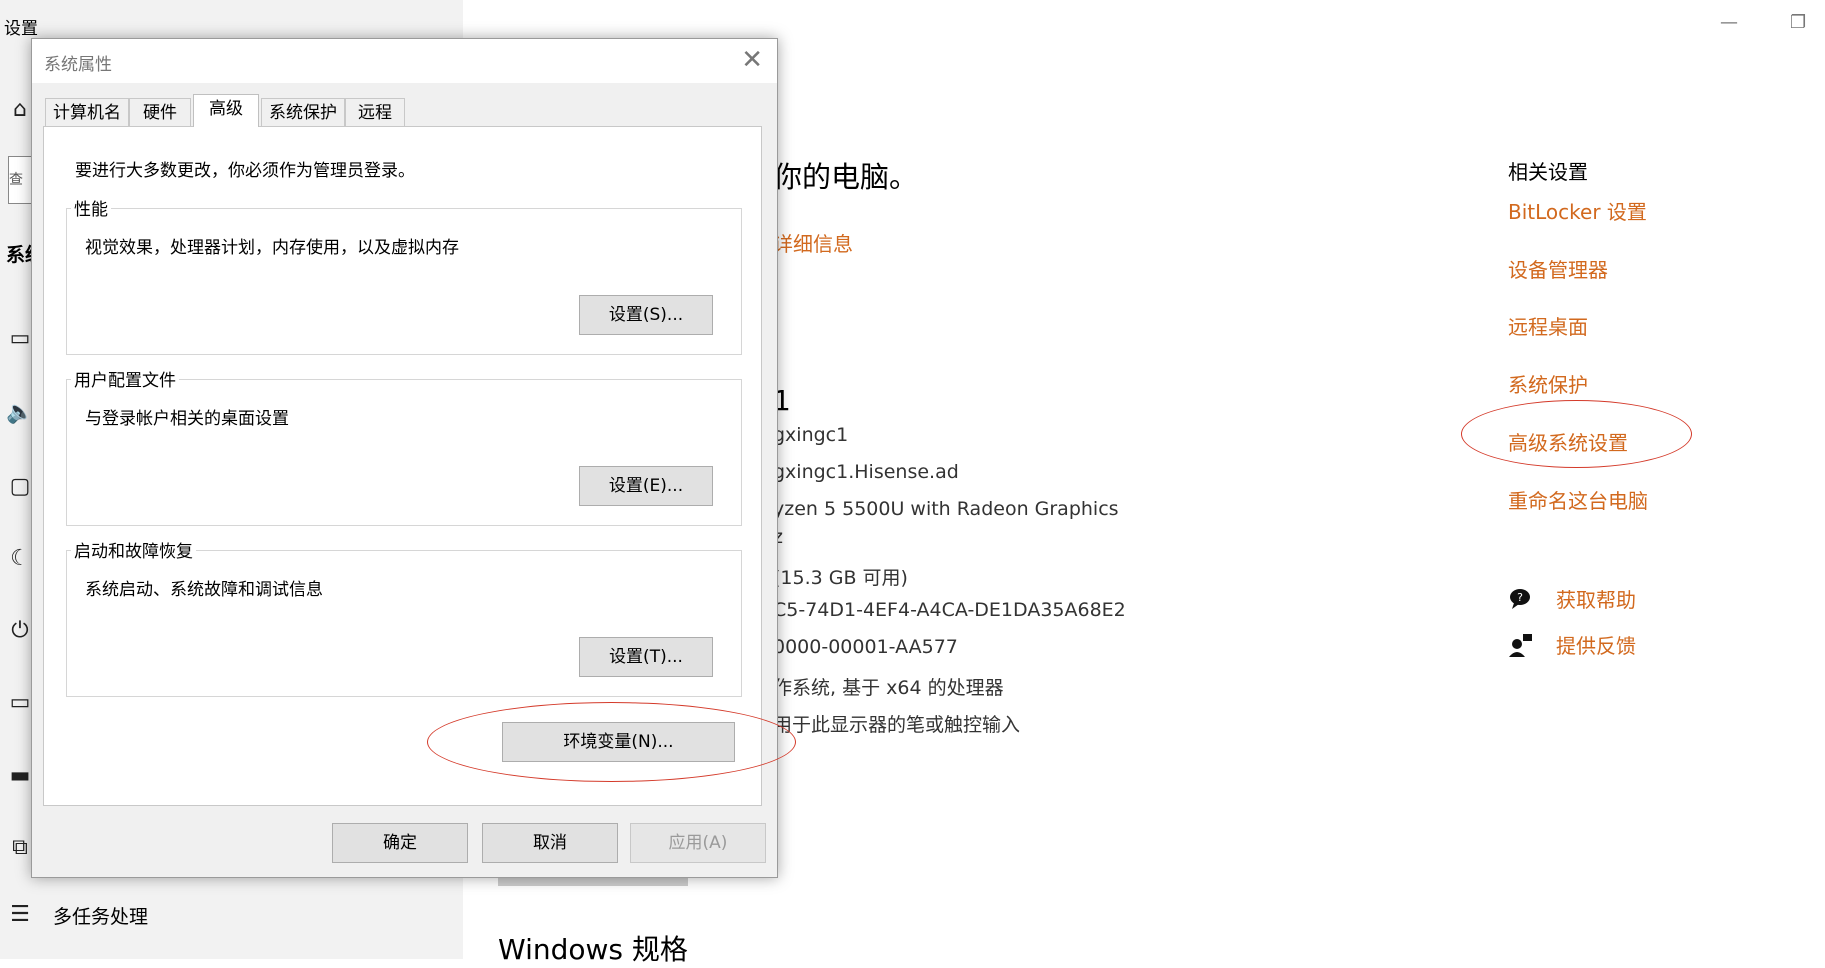  What do you see at coordinates (946, 509) in the screenshot?
I see `spec-processor: yzen 5 5500U with Radeon Graphics` at bounding box center [946, 509].